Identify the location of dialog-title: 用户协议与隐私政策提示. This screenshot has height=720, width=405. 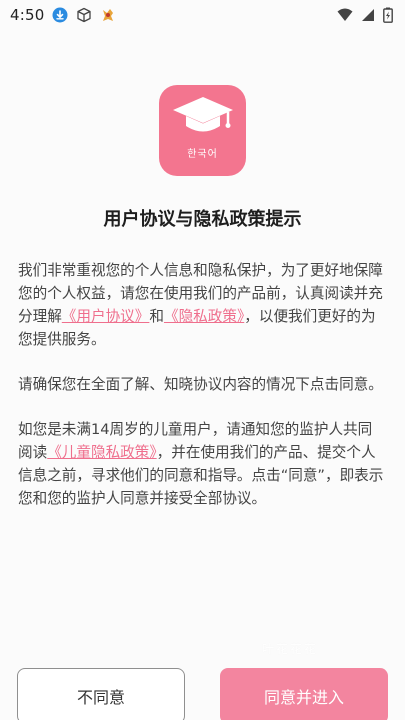
(202, 219).